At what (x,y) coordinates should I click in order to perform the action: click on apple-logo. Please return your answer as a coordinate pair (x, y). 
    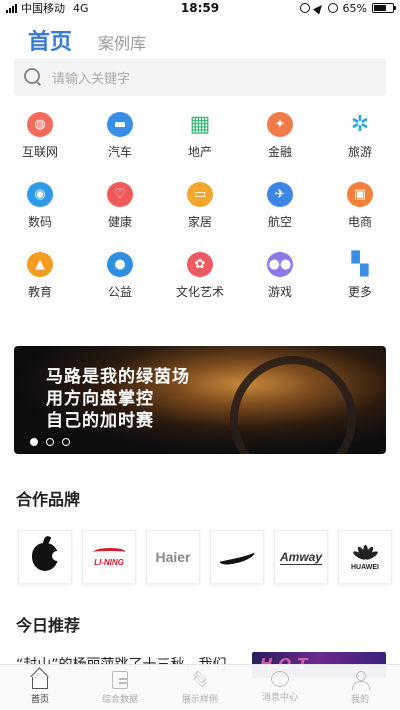
    Looking at the image, I should click on (47, 557).